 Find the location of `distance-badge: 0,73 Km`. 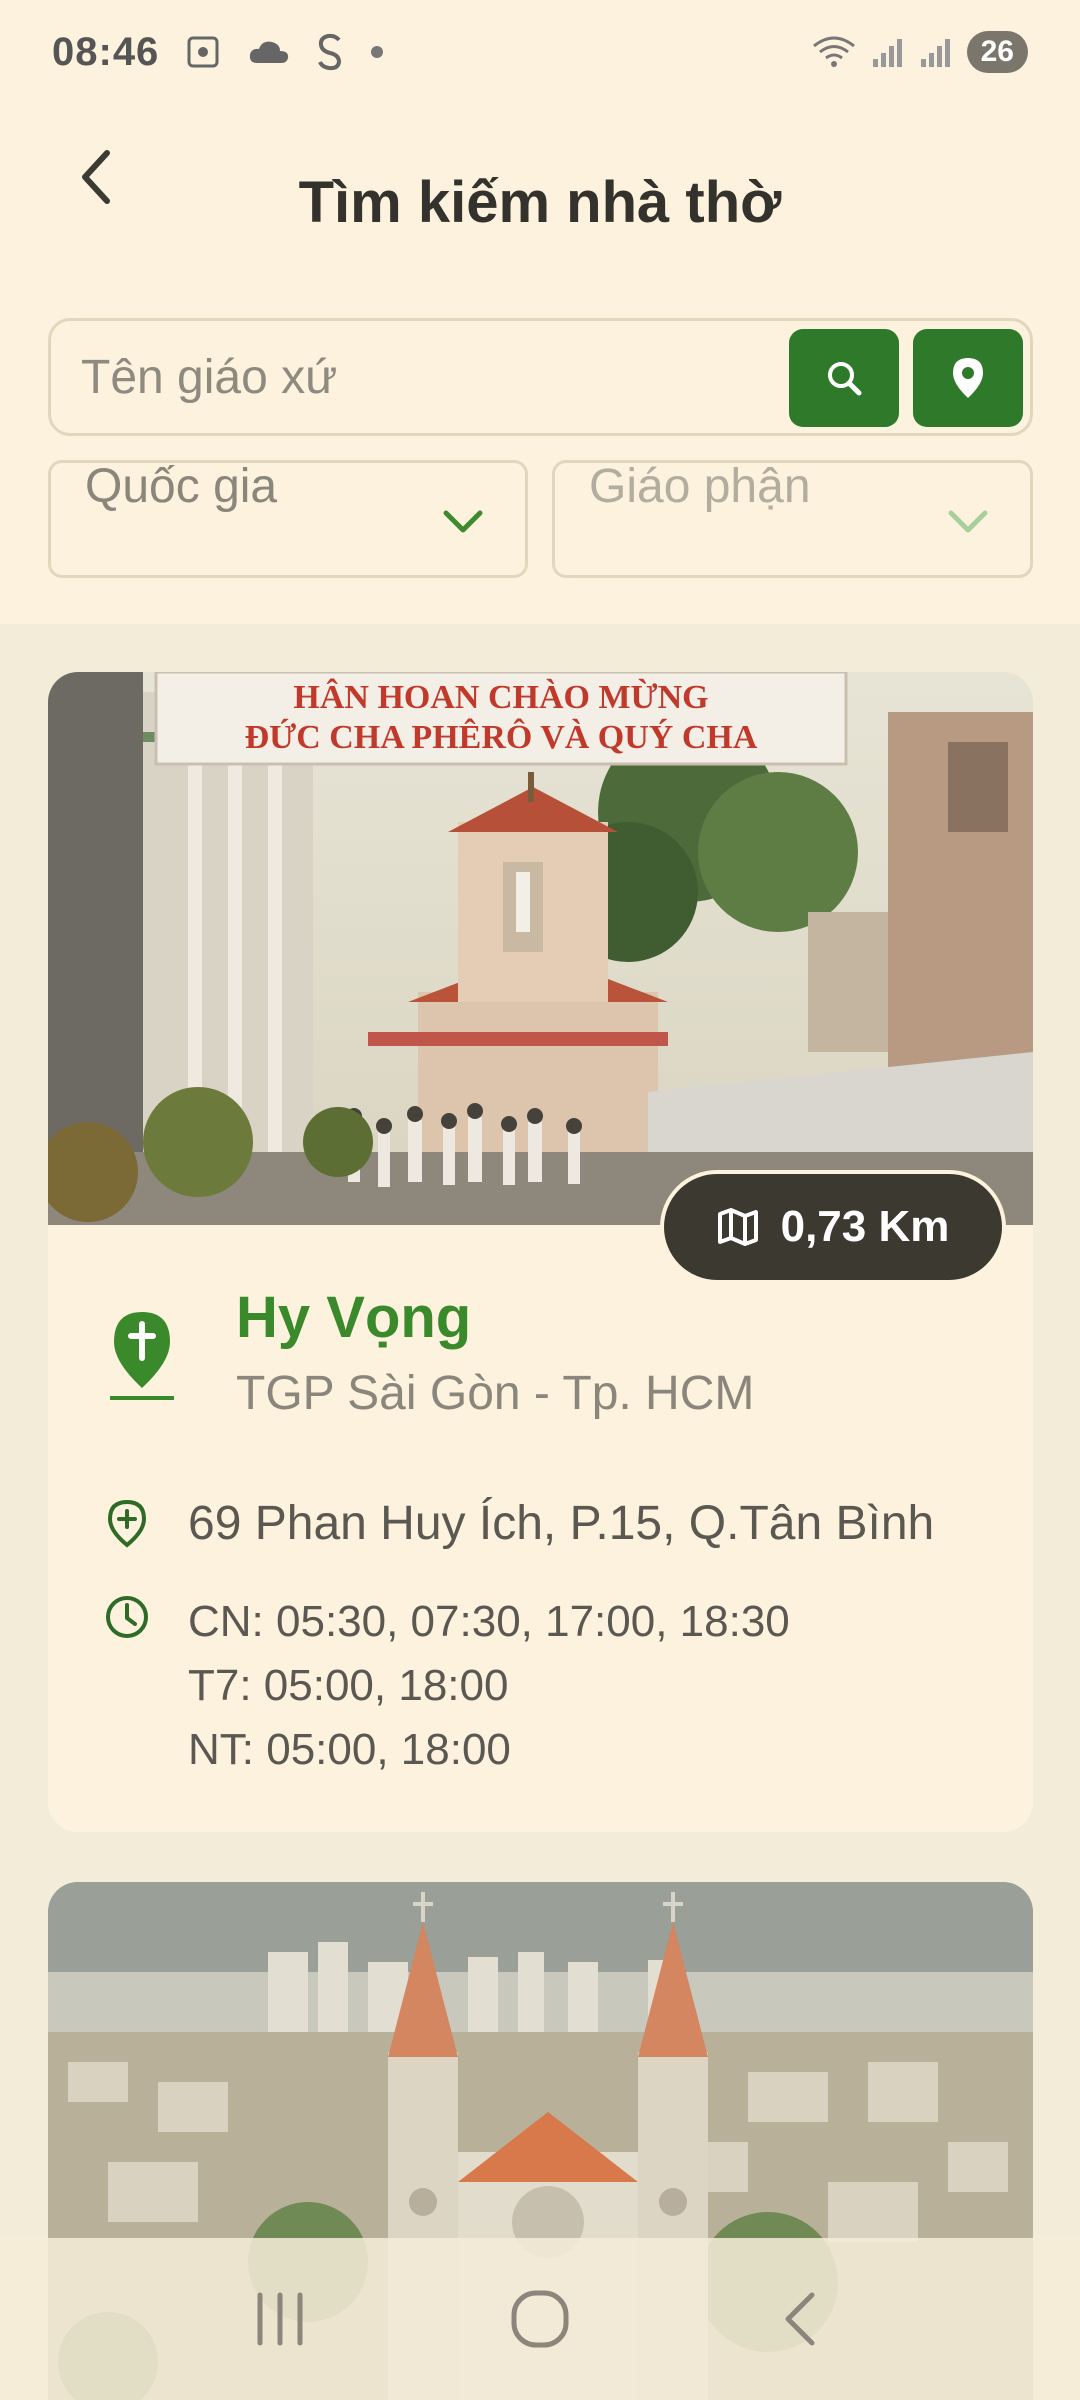

distance-badge: 0,73 Km is located at coordinates (833, 1227).